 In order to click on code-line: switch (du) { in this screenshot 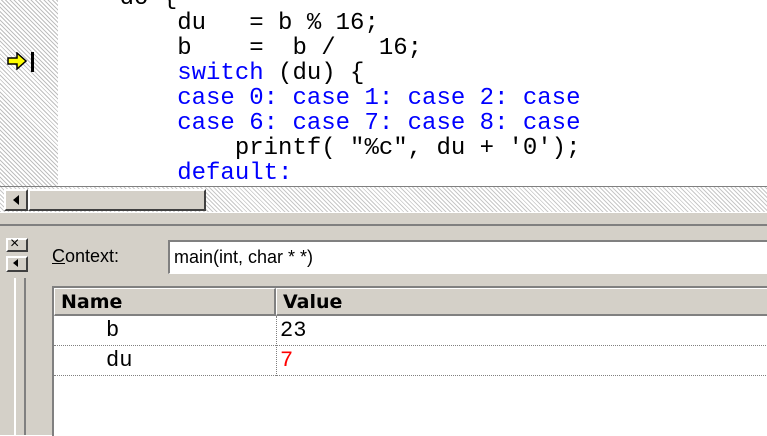, I will do `click(321, 73)`.